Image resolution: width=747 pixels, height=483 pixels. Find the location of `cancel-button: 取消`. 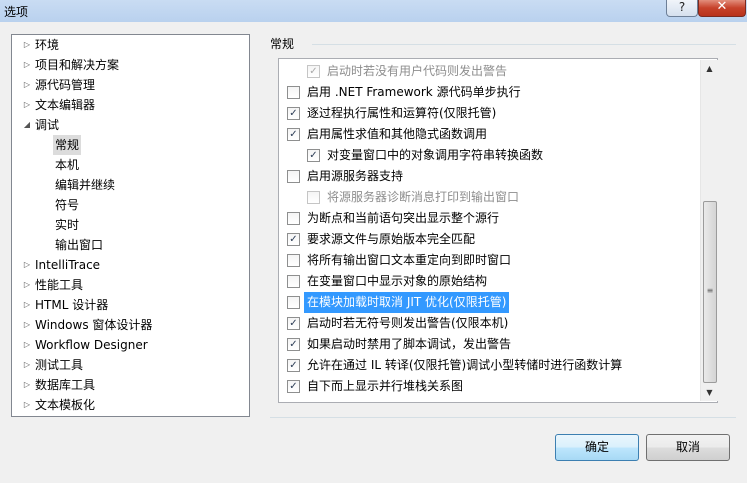

cancel-button: 取消 is located at coordinates (688, 447).